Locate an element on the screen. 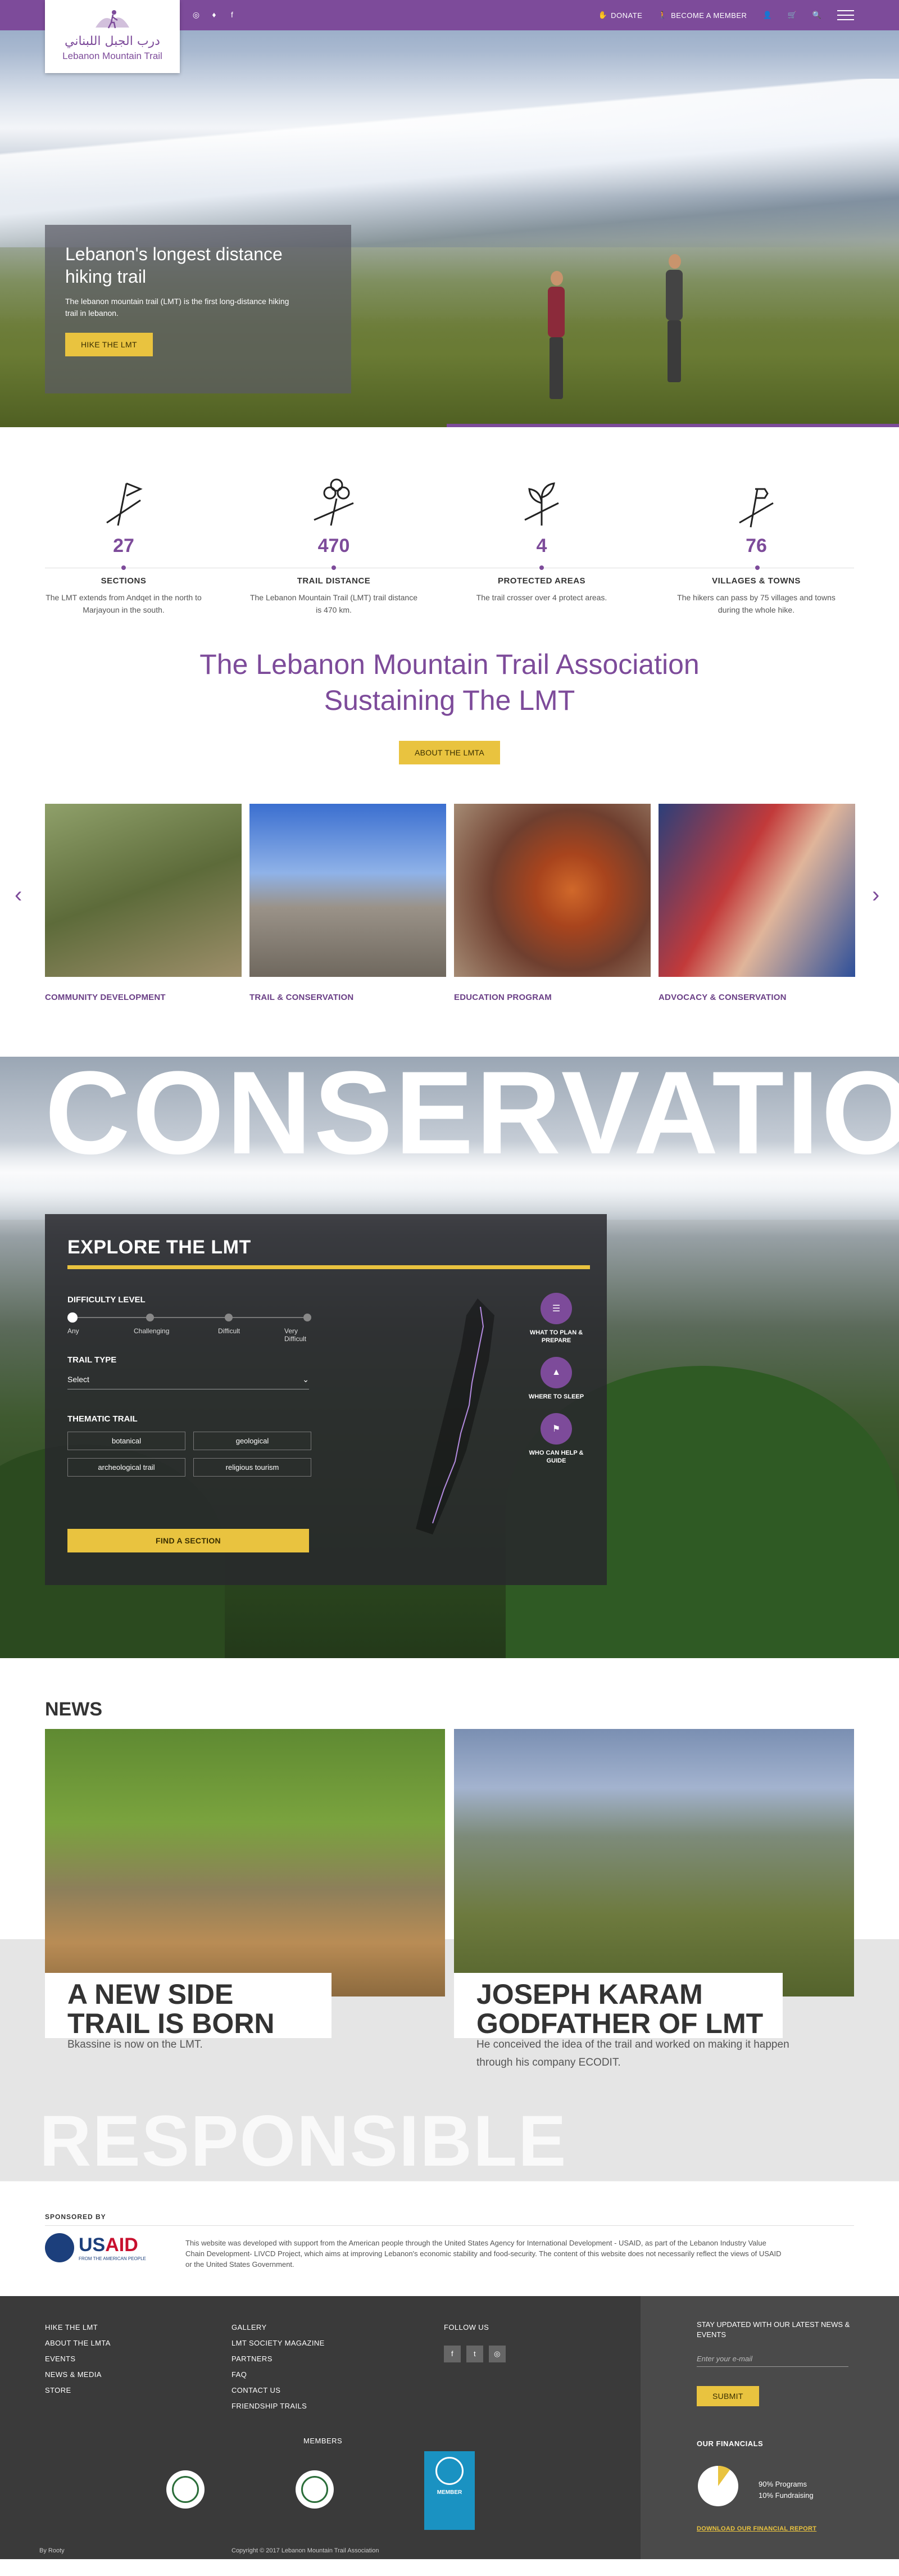 Image resolution: width=899 pixels, height=2576 pixels. financials-pie-chart is located at coordinates (718, 2486).